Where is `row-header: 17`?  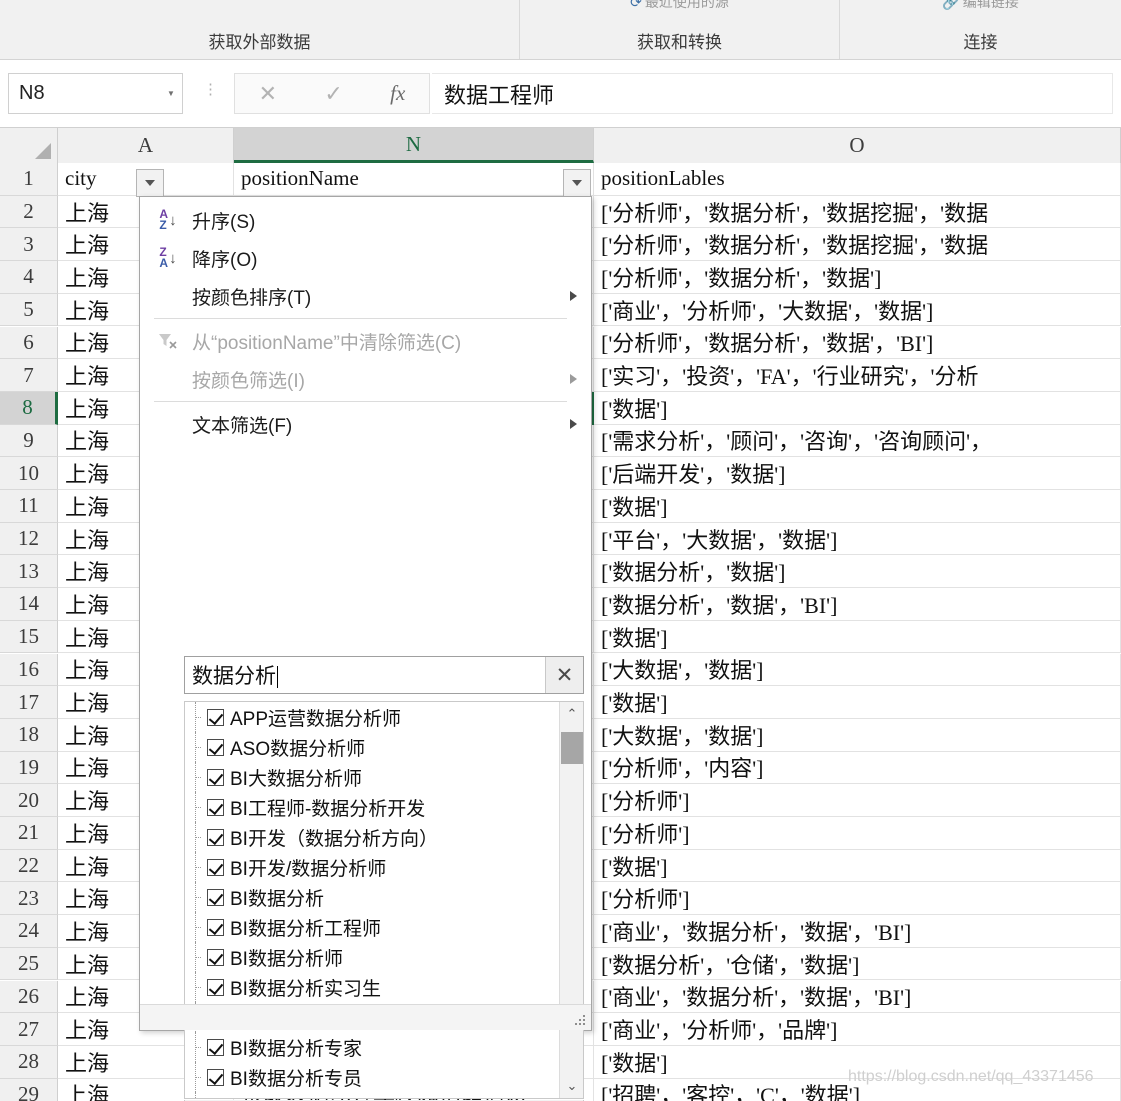 row-header: 17 is located at coordinates (29, 702).